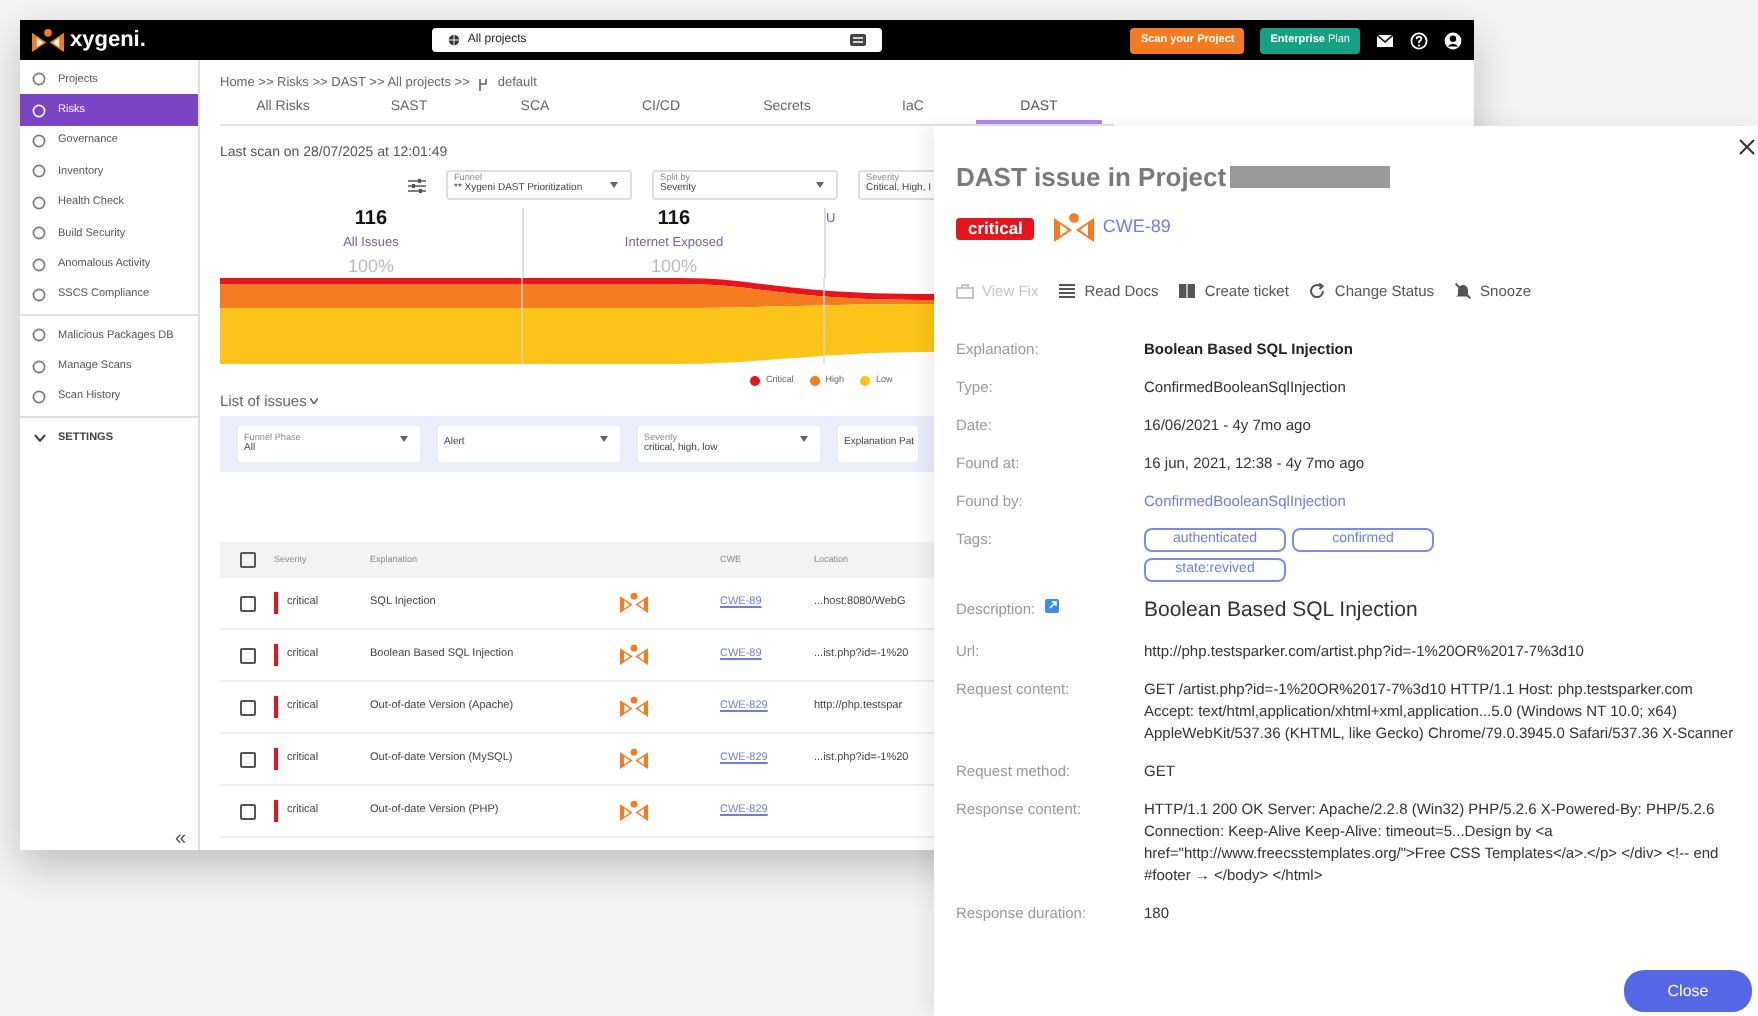  What do you see at coordinates (453, 40) in the screenshot?
I see `globe-icon` at bounding box center [453, 40].